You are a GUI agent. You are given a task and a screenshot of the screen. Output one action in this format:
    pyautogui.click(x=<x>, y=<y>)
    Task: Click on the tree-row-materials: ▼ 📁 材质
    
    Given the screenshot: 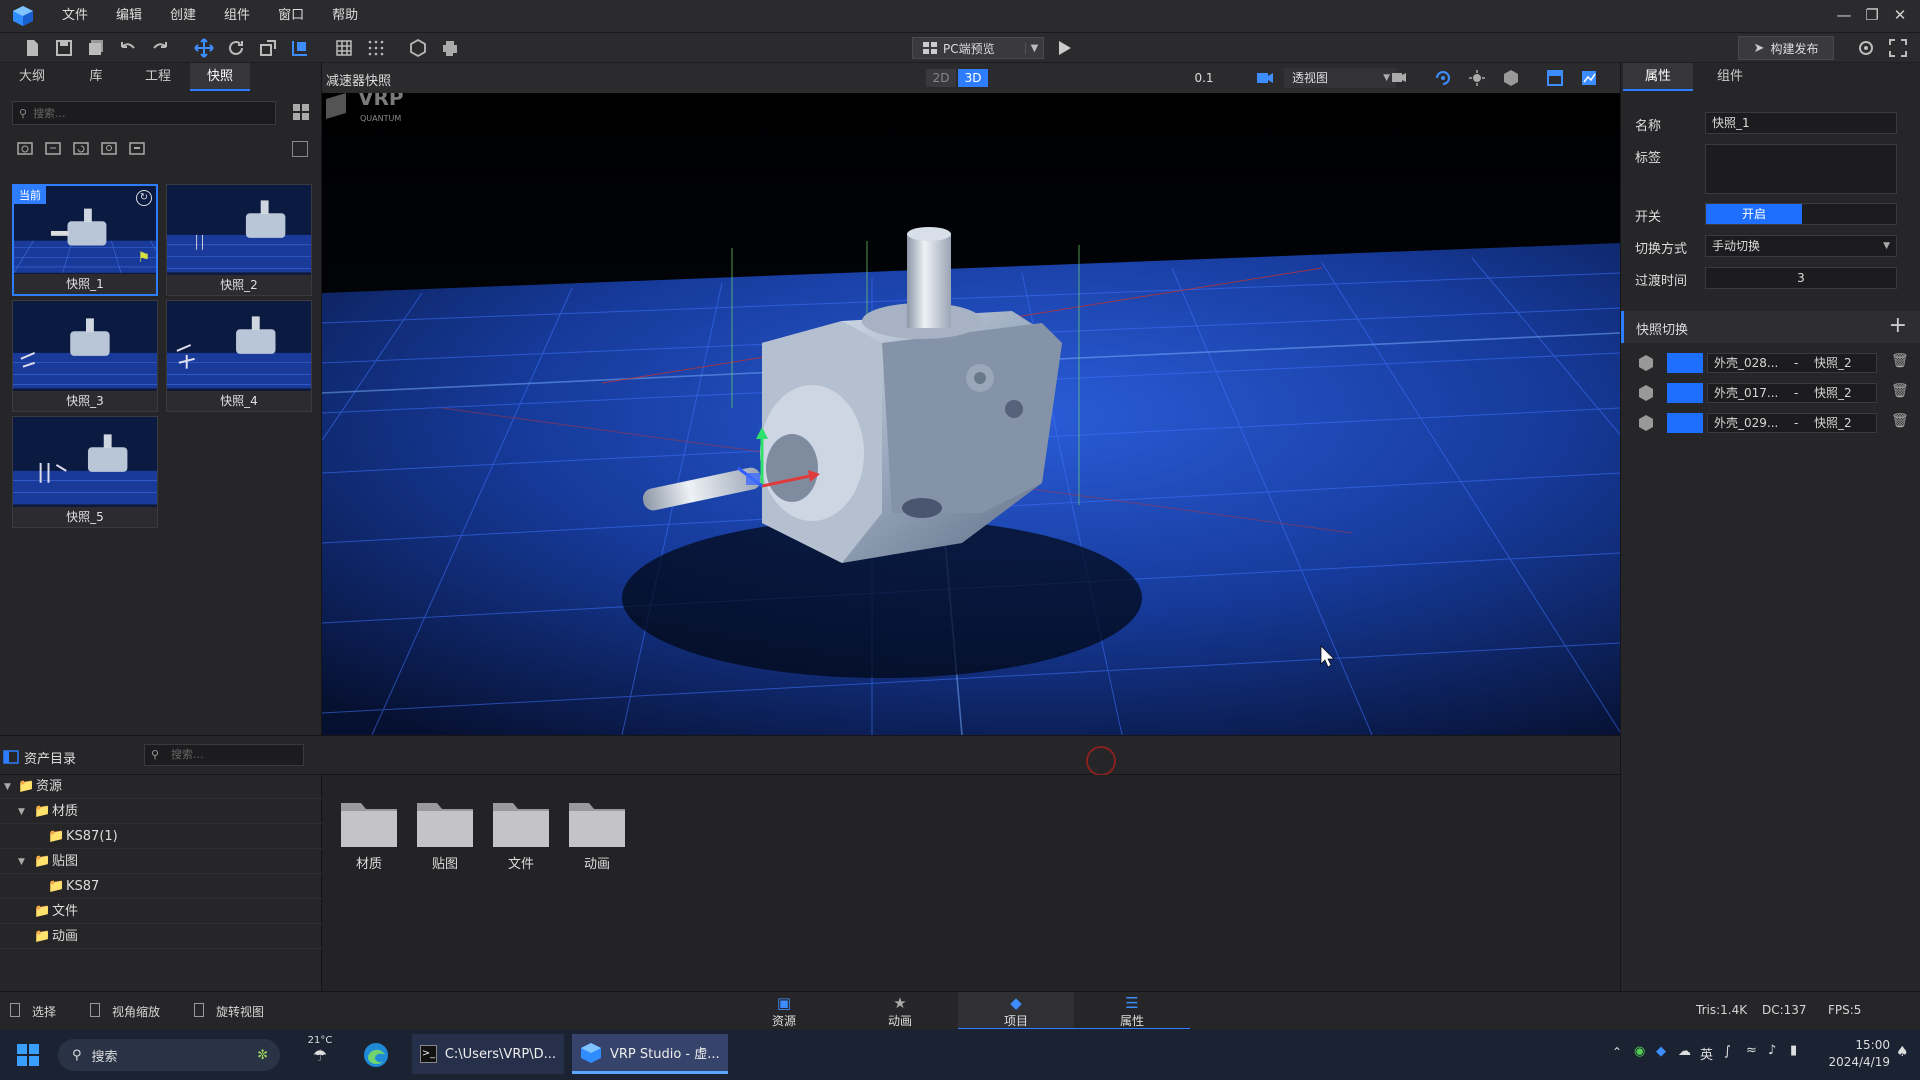 What is the action you would take?
    pyautogui.click(x=161, y=812)
    